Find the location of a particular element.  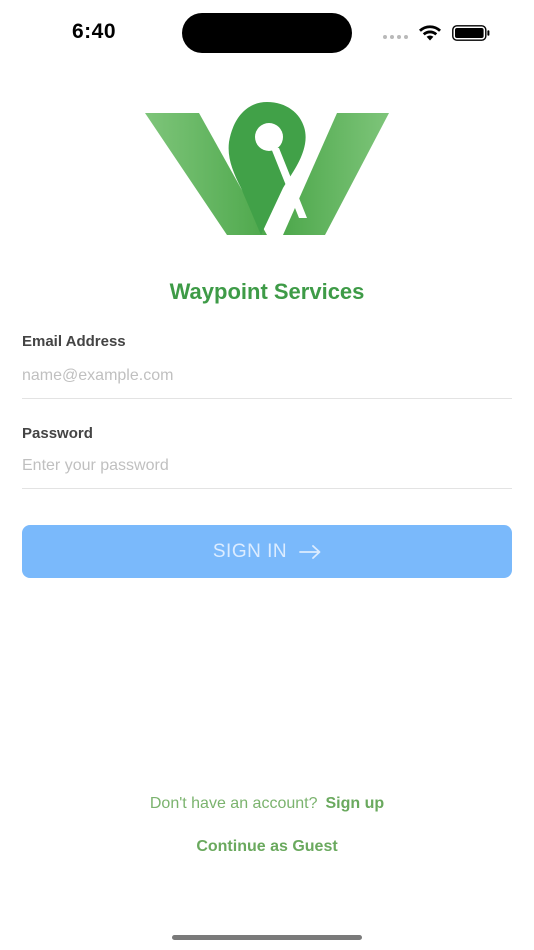

password-label: Password is located at coordinates (57, 433).